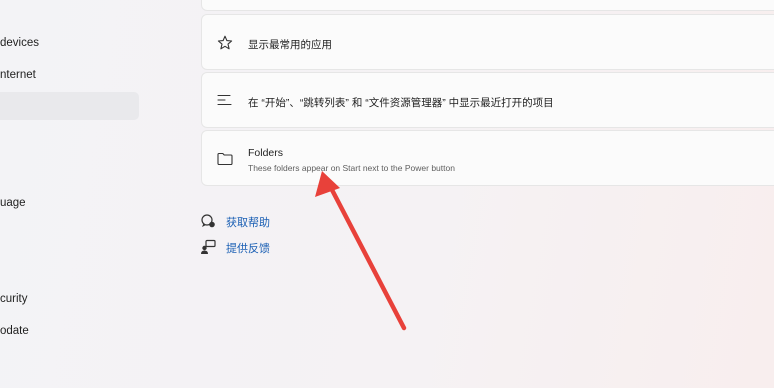 This screenshot has width=774, height=388. Describe the element at coordinates (361, 251) in the screenshot. I see `annotation-arrow` at that location.